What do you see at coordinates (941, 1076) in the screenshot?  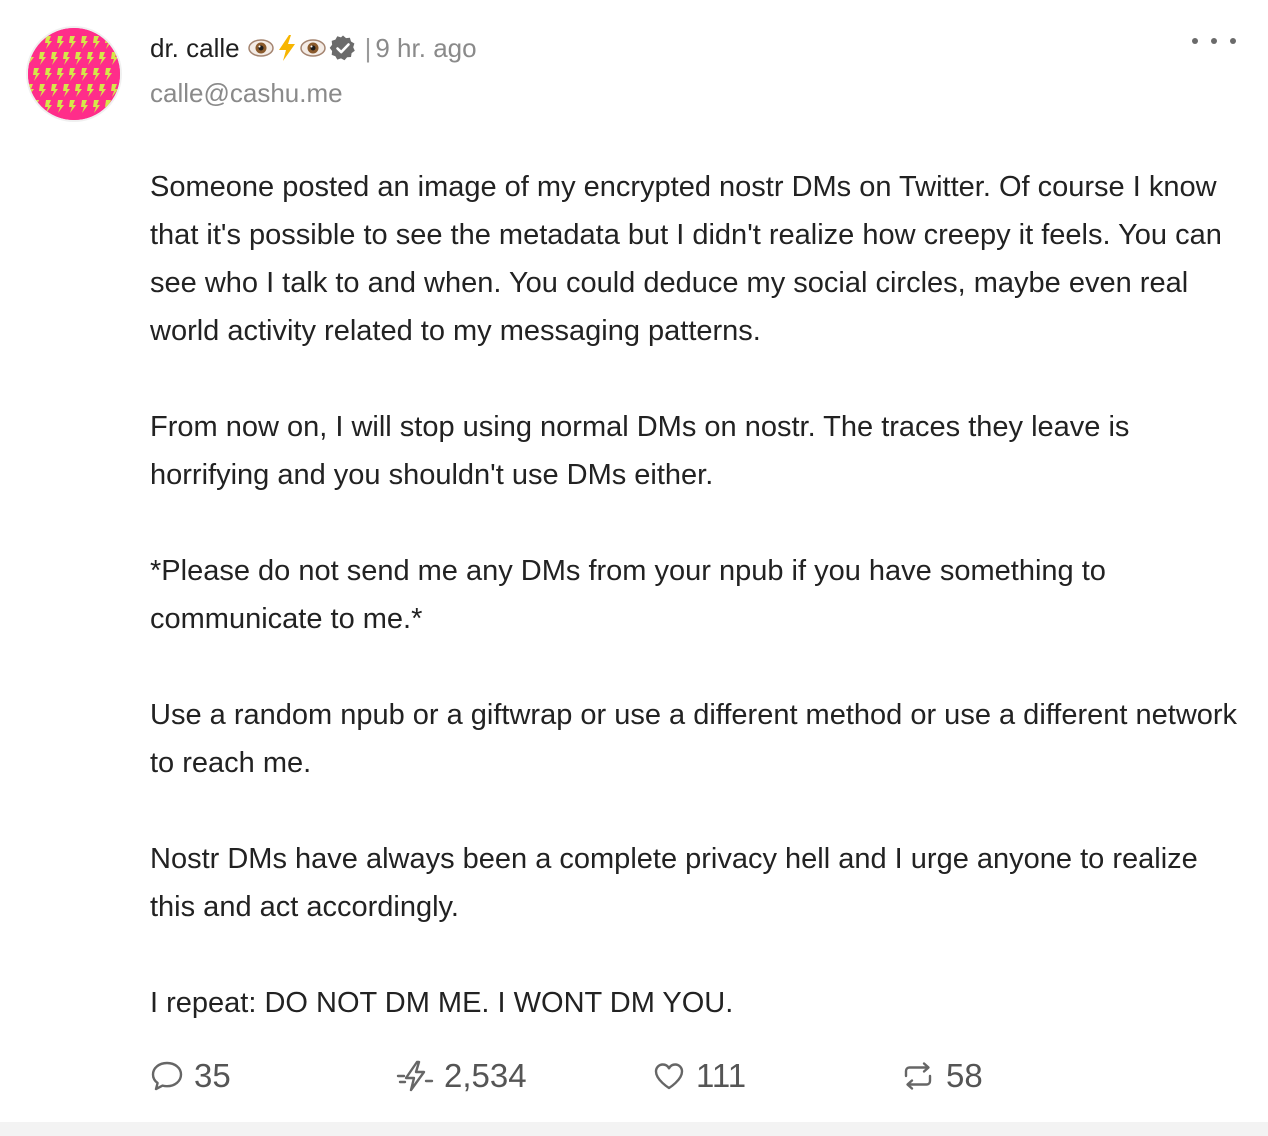 I see `repost-button: 58` at bounding box center [941, 1076].